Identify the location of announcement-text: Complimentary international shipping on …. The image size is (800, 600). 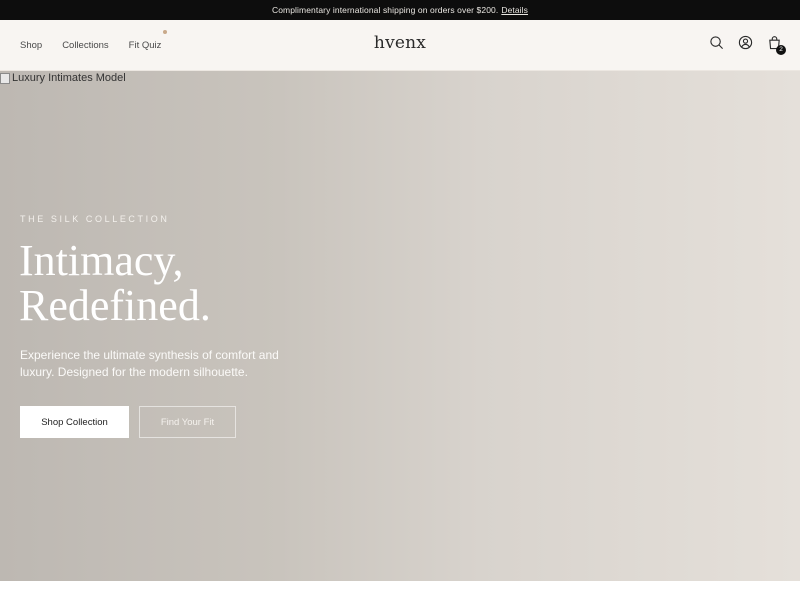
(385, 10).